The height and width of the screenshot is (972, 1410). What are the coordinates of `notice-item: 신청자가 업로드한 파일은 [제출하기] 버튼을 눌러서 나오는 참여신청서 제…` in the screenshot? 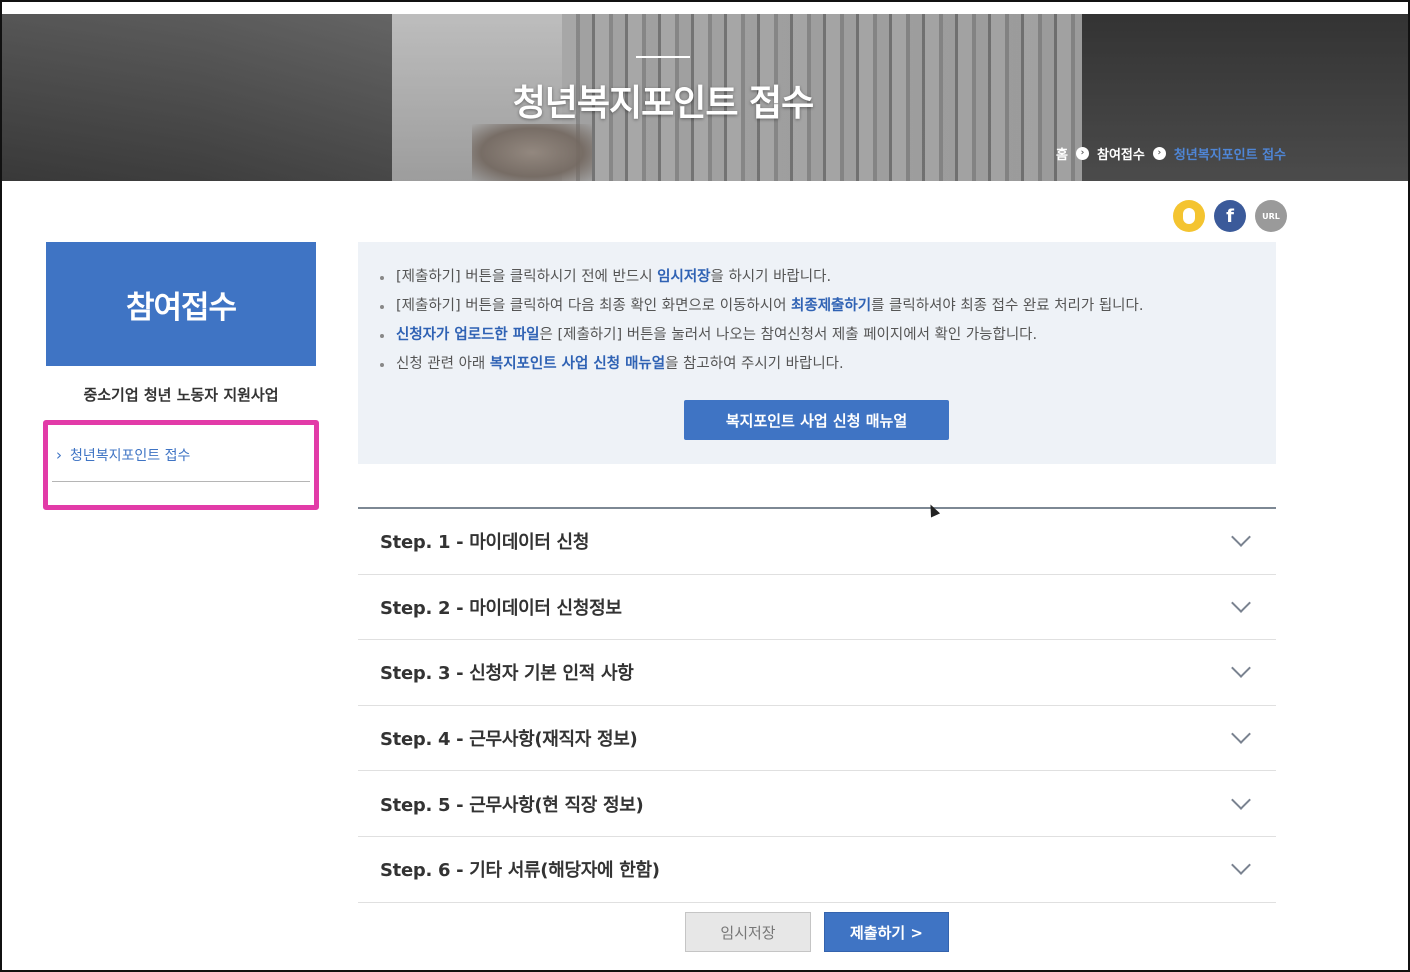 It's located at (761, 338).